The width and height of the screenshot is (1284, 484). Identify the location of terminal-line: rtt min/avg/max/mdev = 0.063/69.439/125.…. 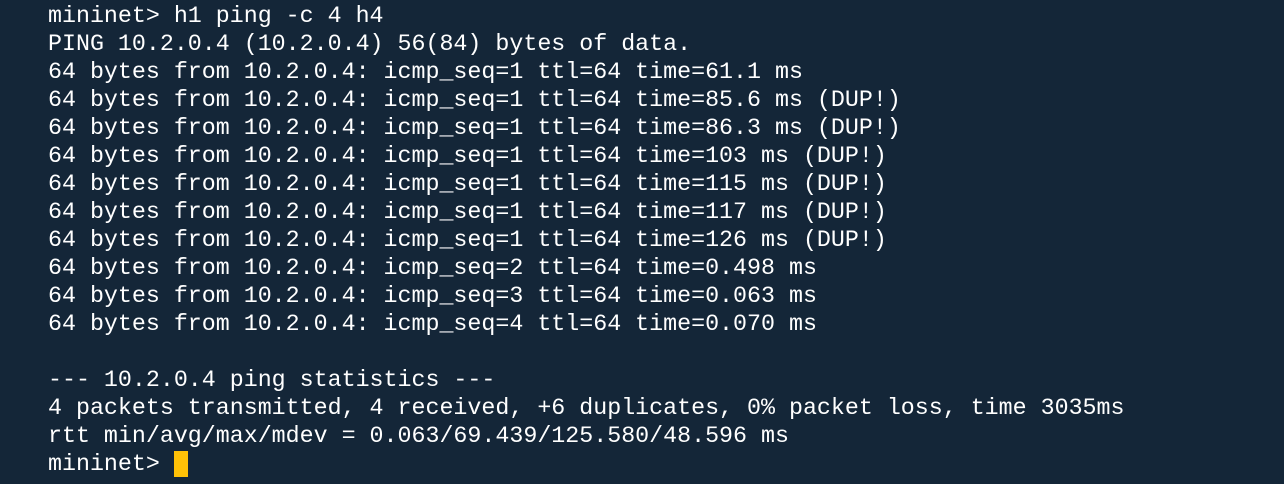
(418, 436).